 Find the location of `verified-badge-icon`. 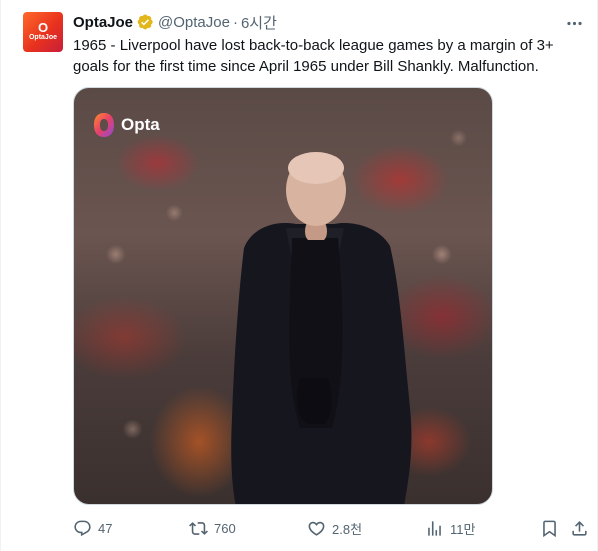

verified-badge-icon is located at coordinates (145, 22).